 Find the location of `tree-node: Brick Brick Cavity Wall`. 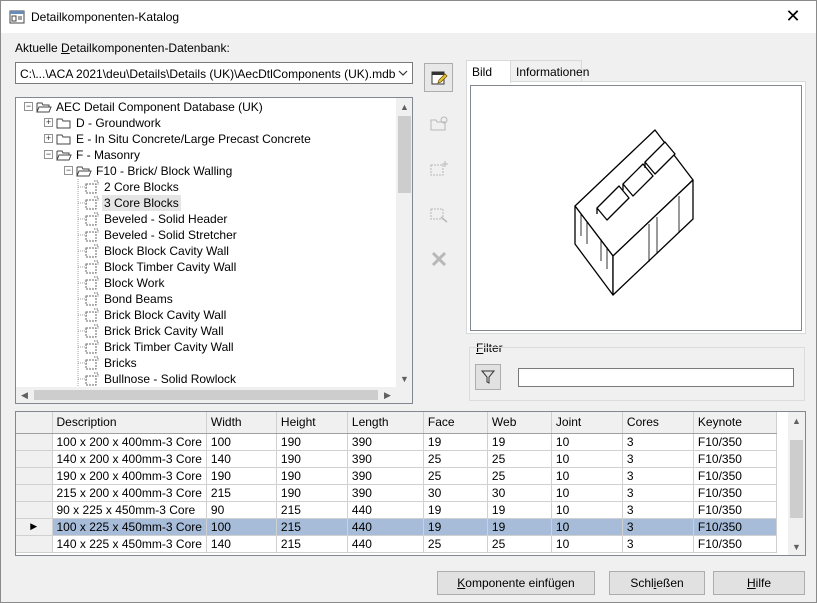

tree-node: Brick Brick Cavity Wall is located at coordinates (205, 331).